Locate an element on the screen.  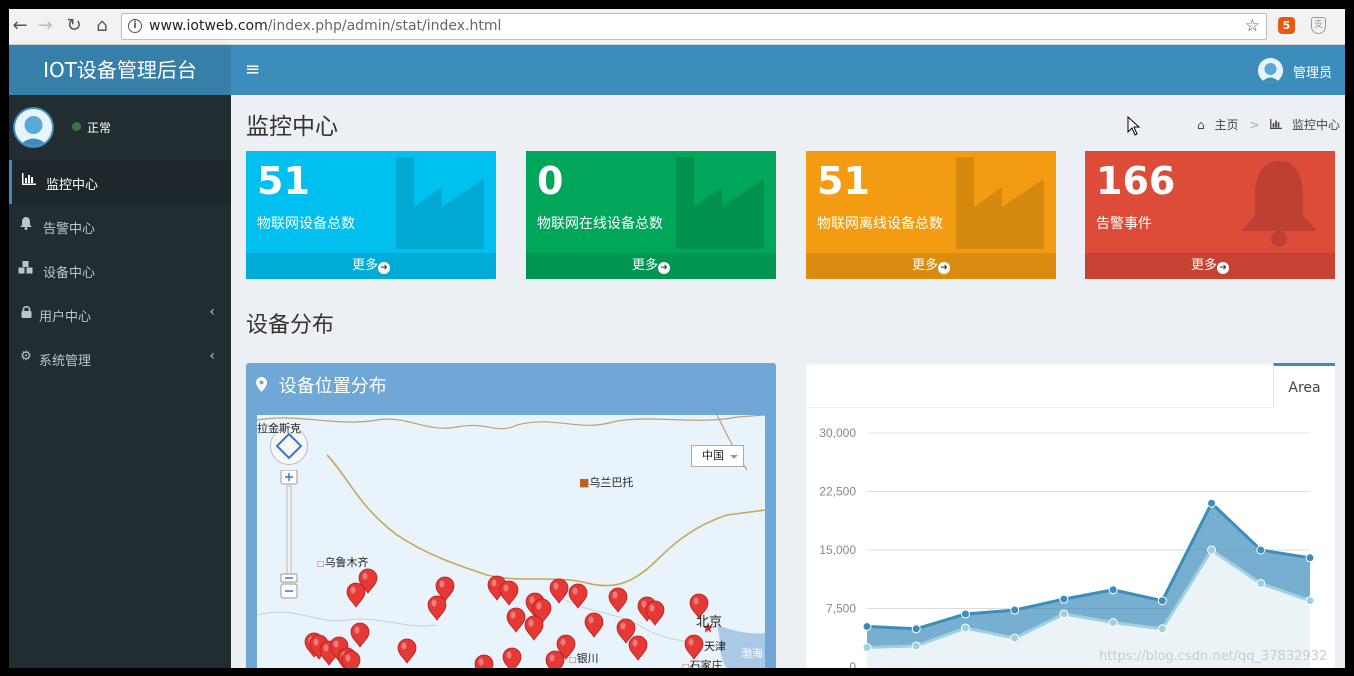
sidebar-item-devices: 设备中心 is located at coordinates (120, 270).